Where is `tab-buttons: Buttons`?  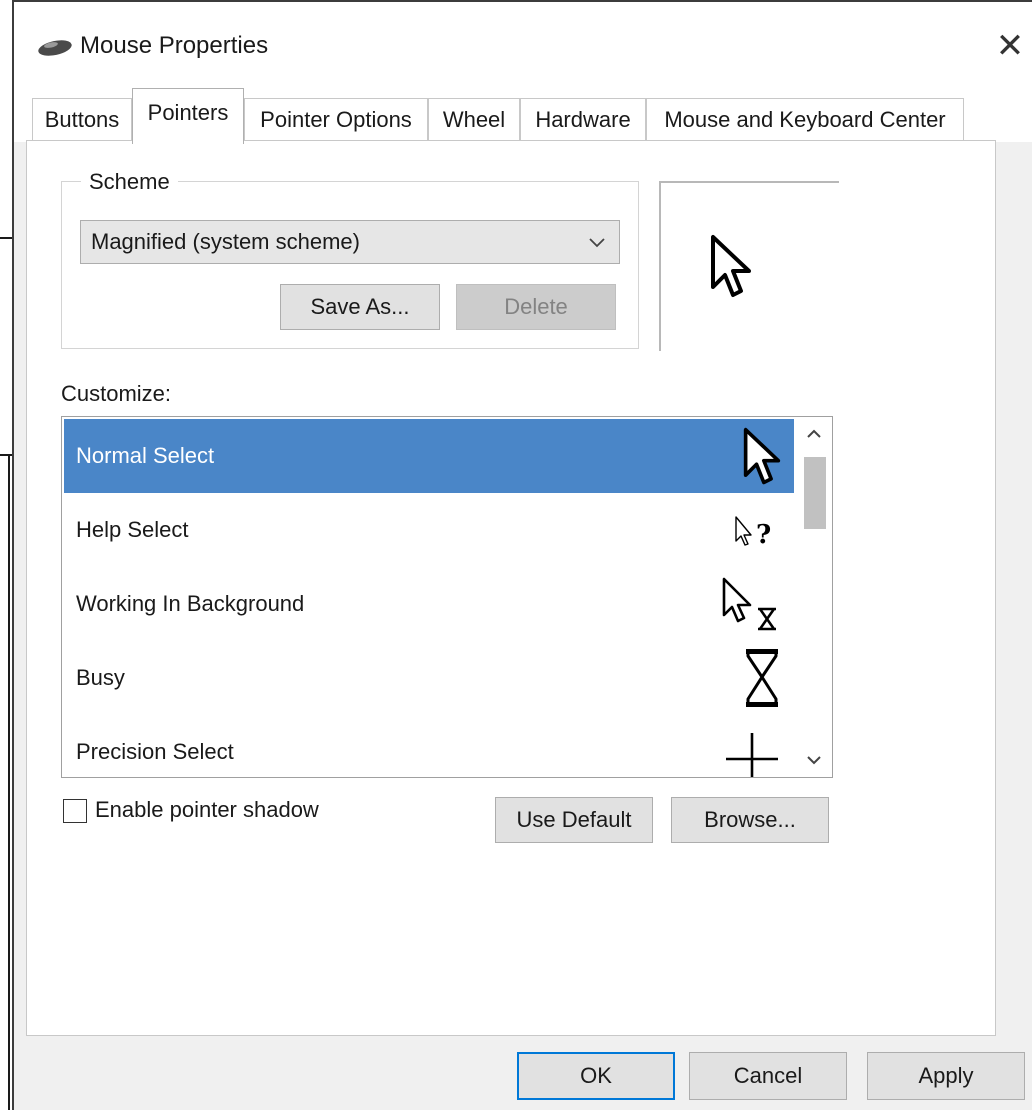
tab-buttons: Buttons is located at coordinates (82, 120).